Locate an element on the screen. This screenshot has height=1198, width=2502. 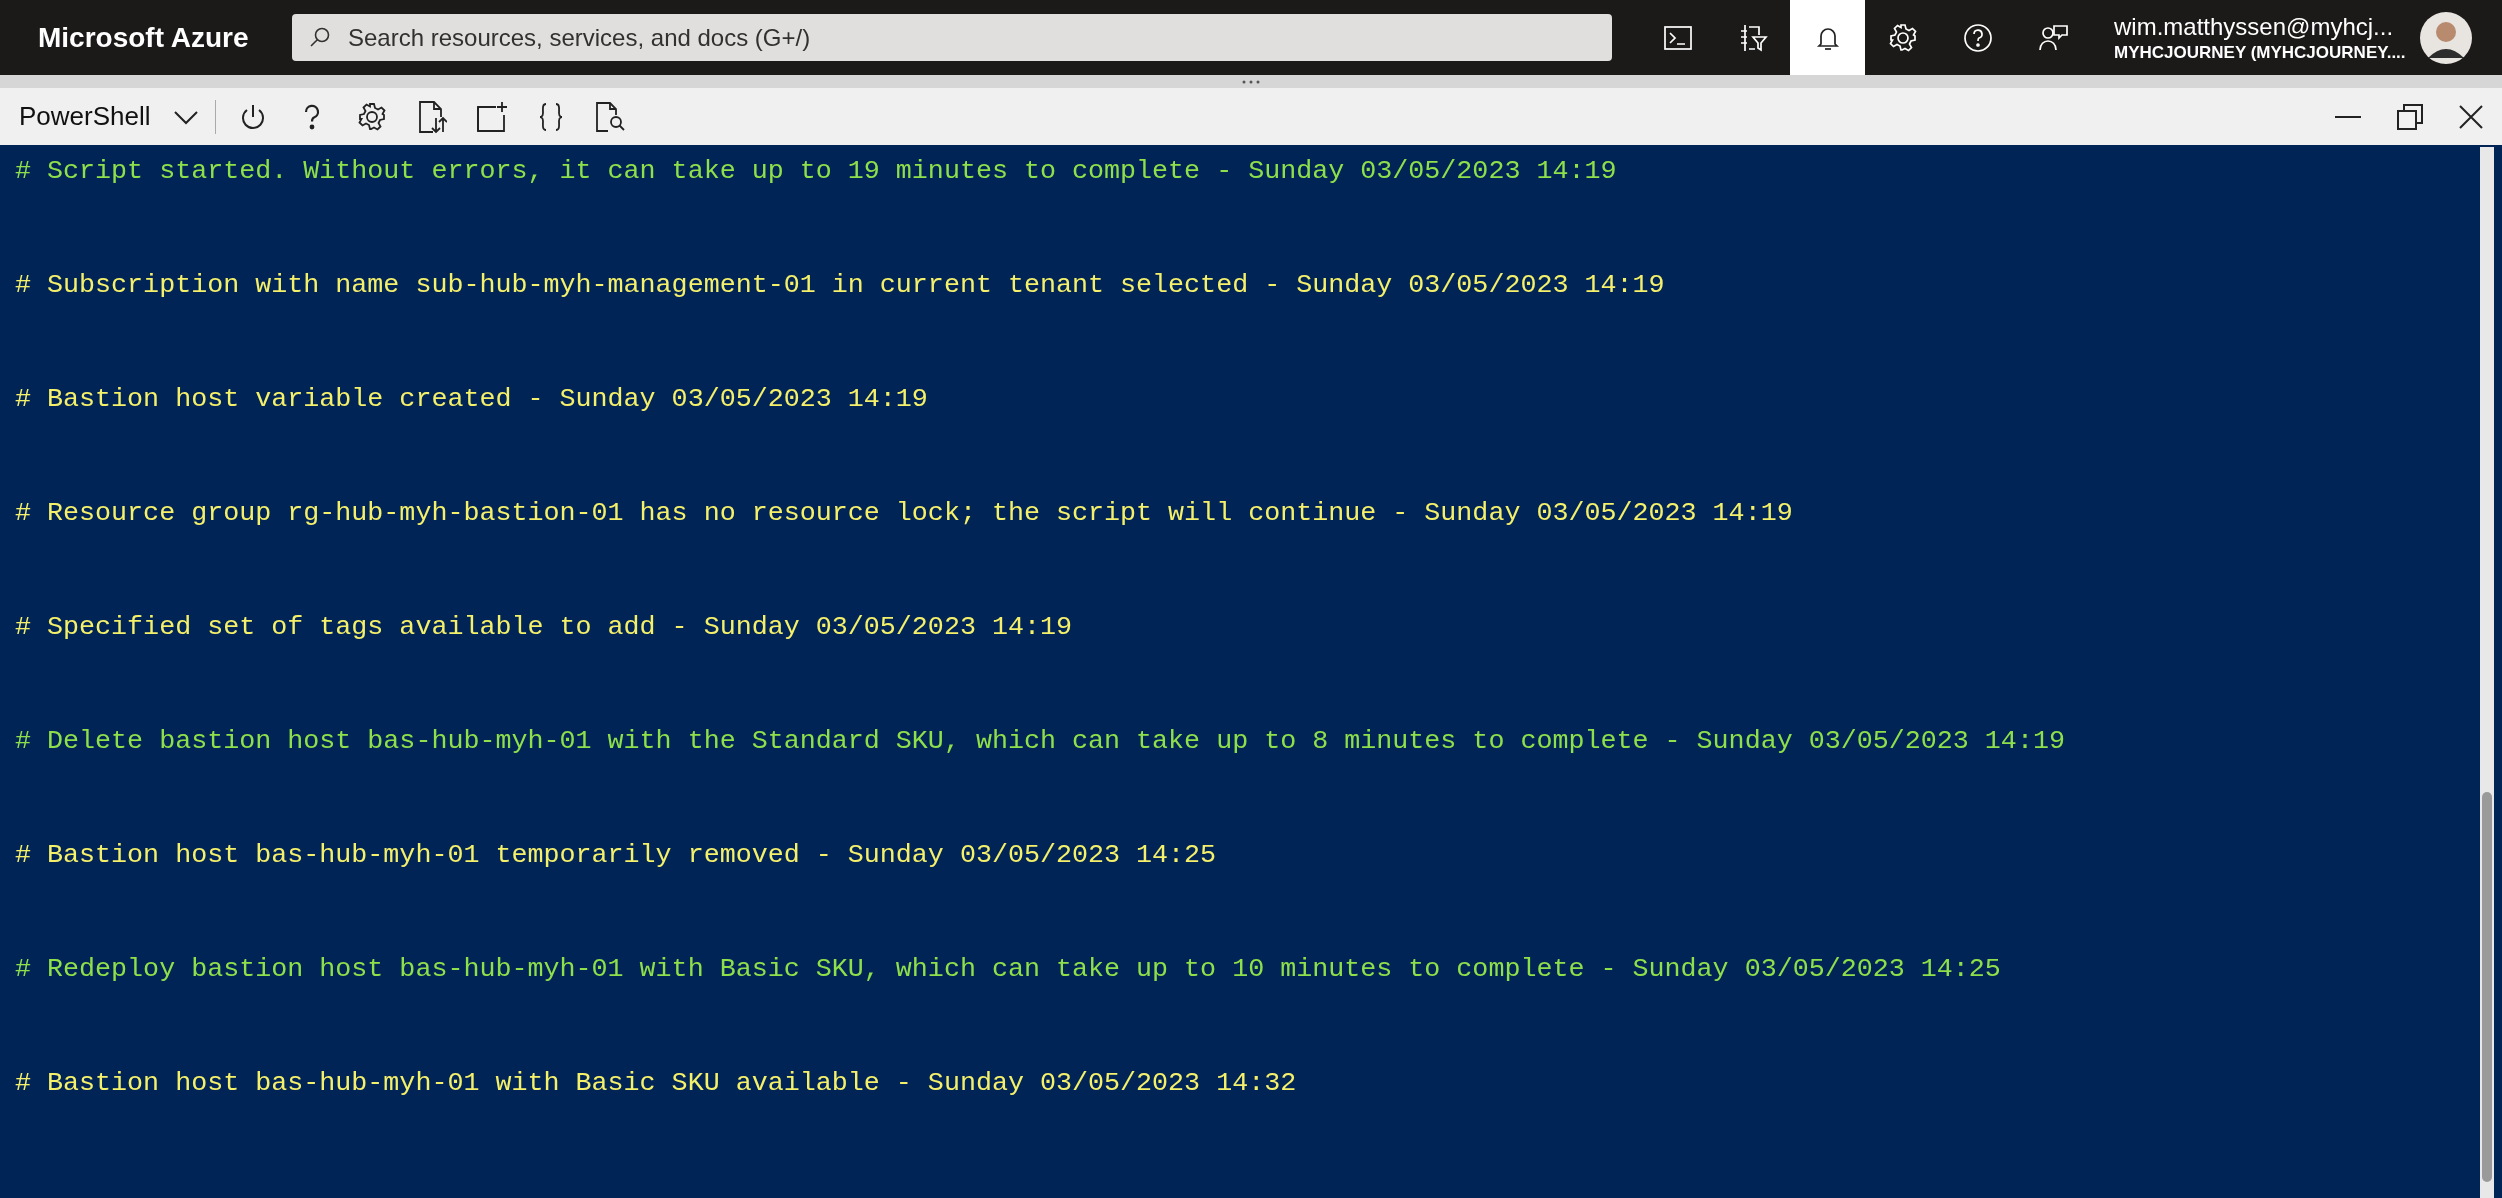
terminal-line: # Script started. Without errors, it can take up to 19 minutes to complete - Sunday 03/05/2023 14:19 is located at coordinates (816, 171).